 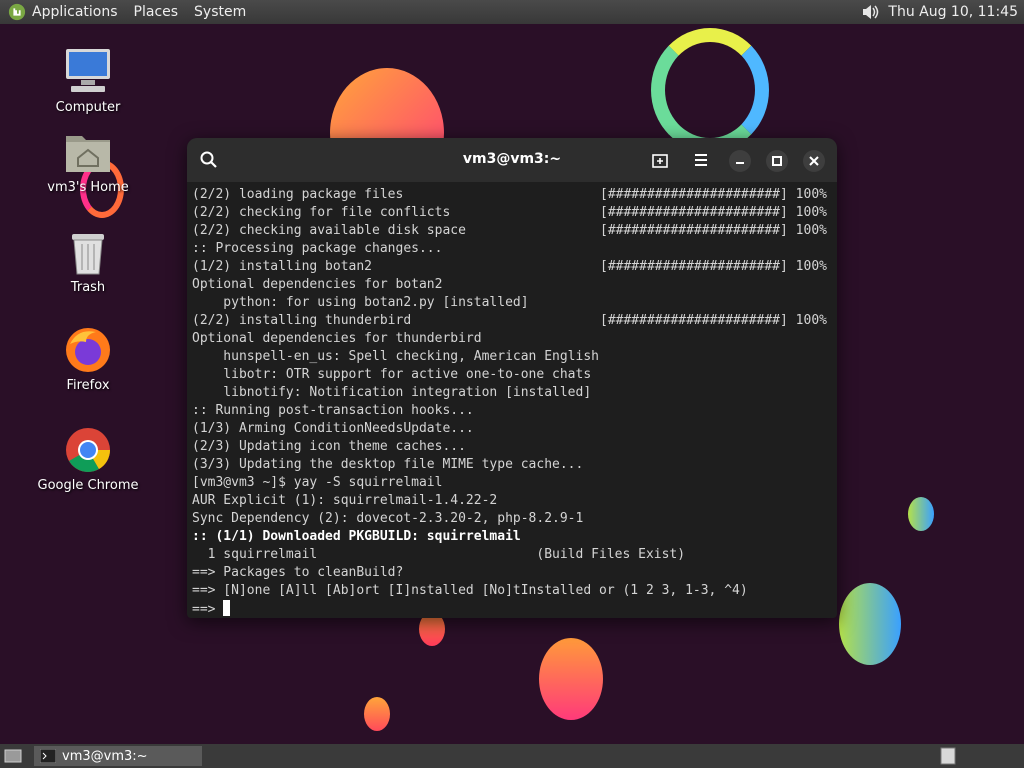 What do you see at coordinates (953, 12) in the screenshot?
I see `panel-clock: Thu Aug 10, 11:45` at bounding box center [953, 12].